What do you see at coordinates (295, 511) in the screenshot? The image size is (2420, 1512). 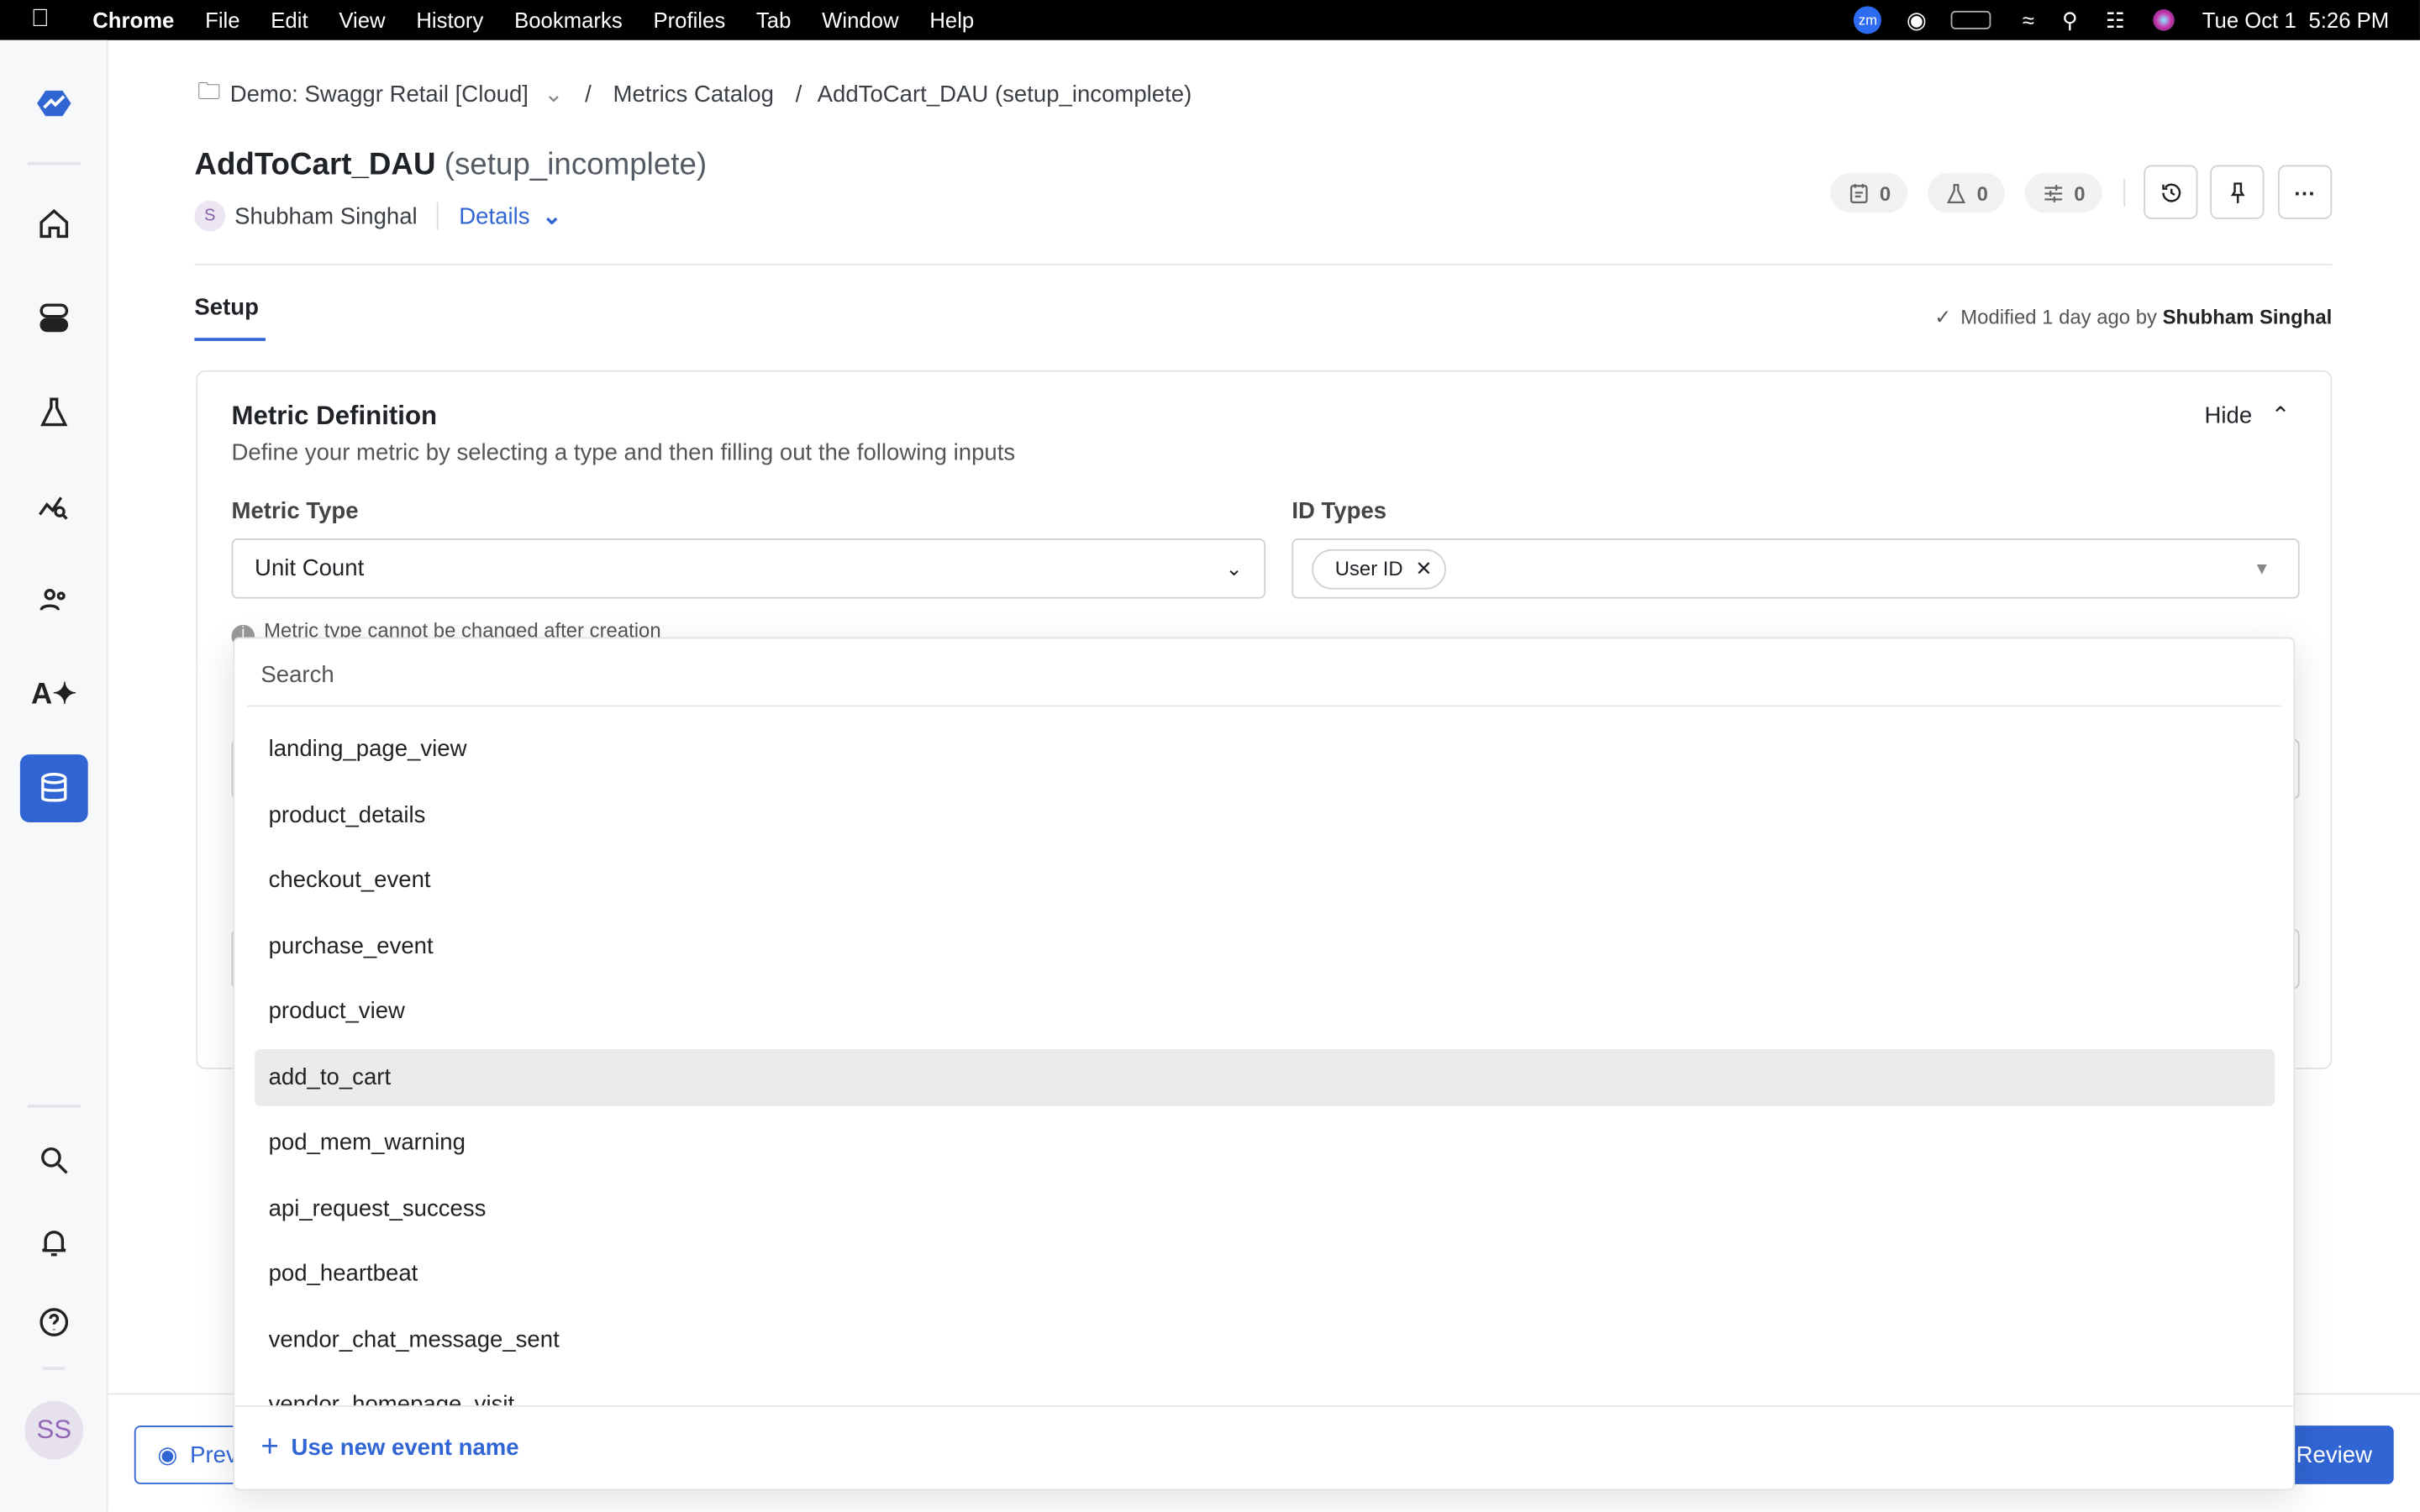 I see `metric-type-label: Metric Type` at bounding box center [295, 511].